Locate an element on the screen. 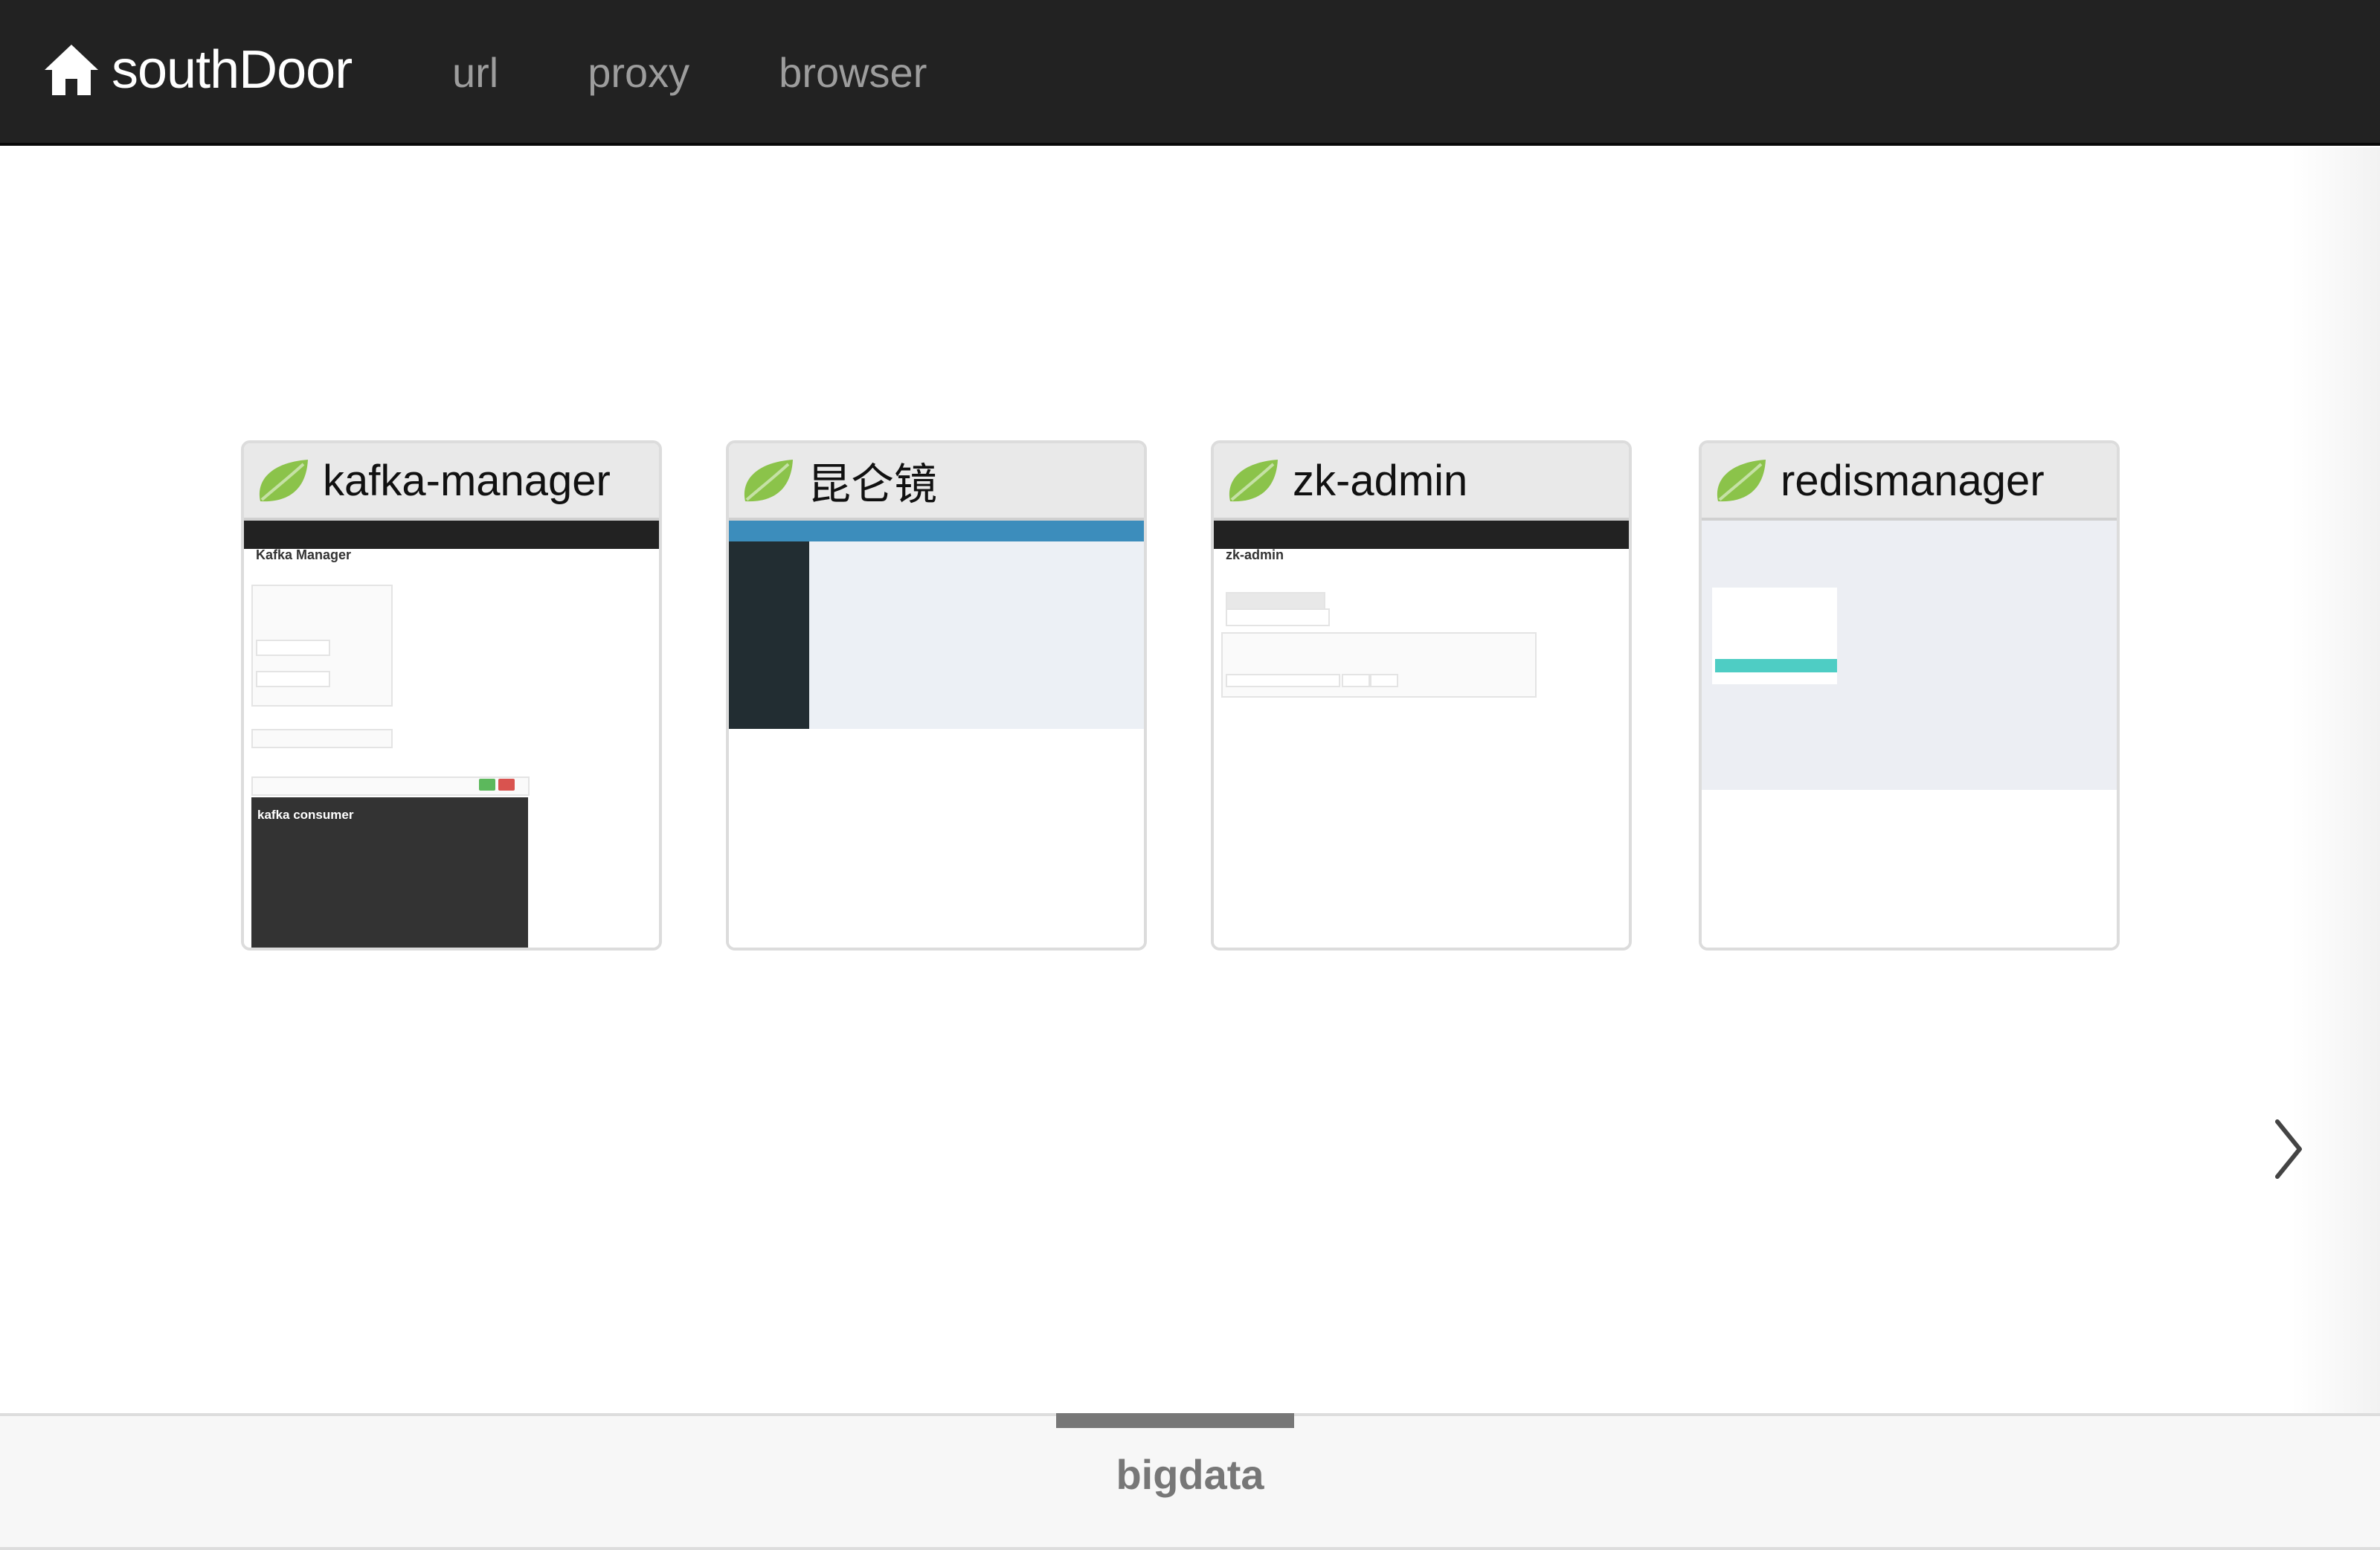 Image resolution: width=2380 pixels, height=1550 pixels. card-preview-kunlunjing is located at coordinates (936, 734).